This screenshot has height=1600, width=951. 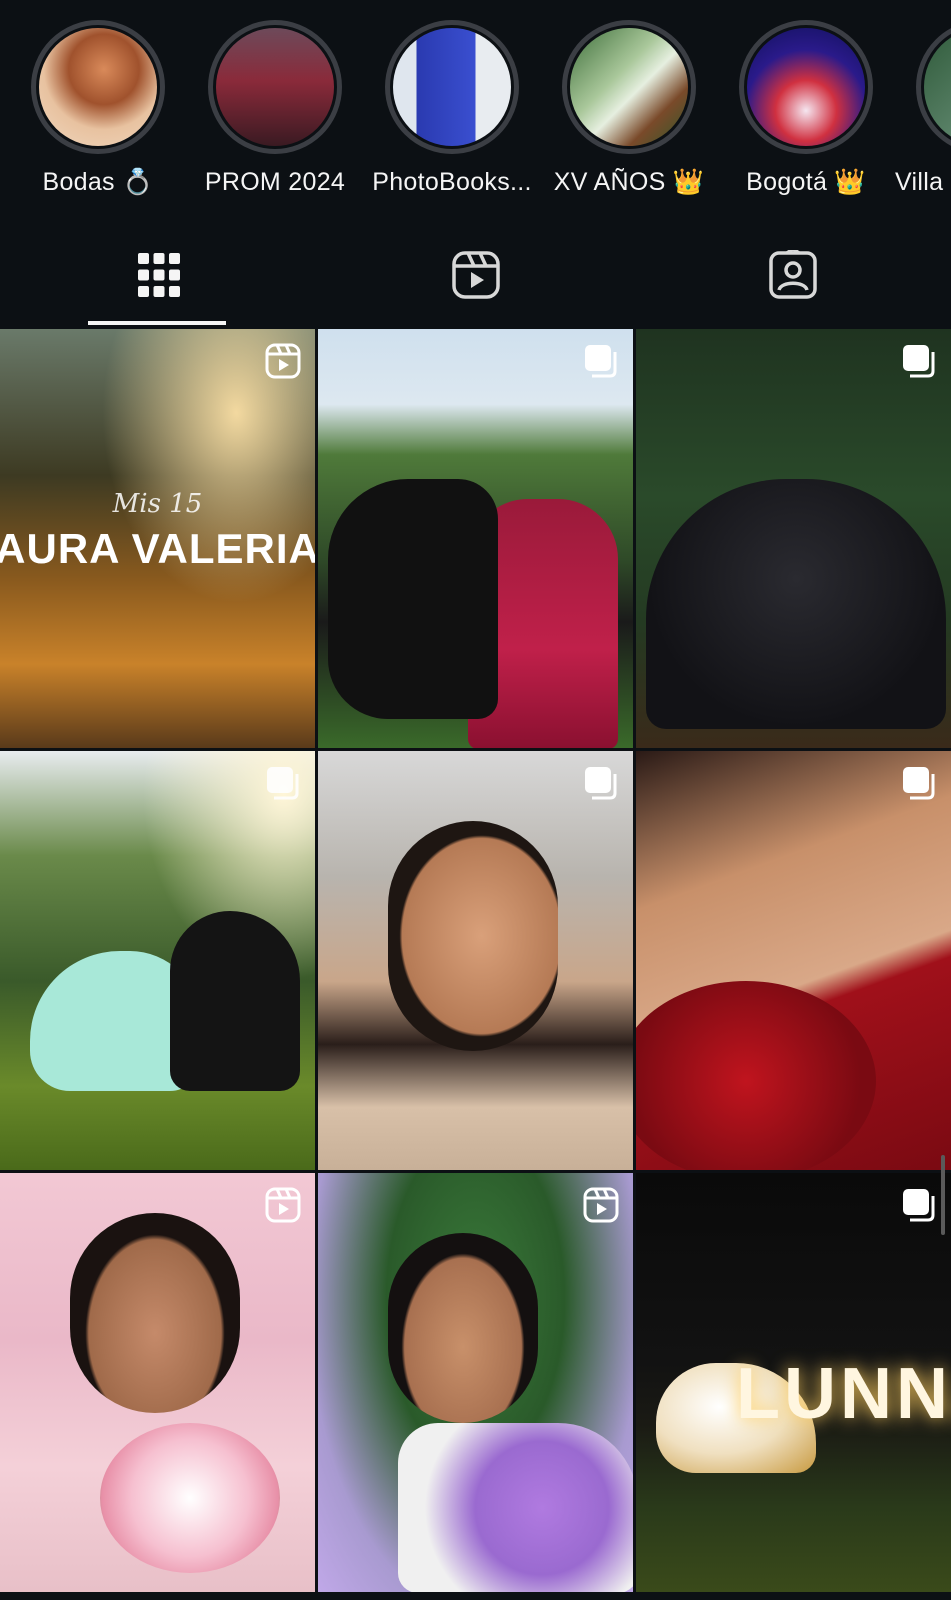 I want to click on grid-icon, so click(x=158, y=275).